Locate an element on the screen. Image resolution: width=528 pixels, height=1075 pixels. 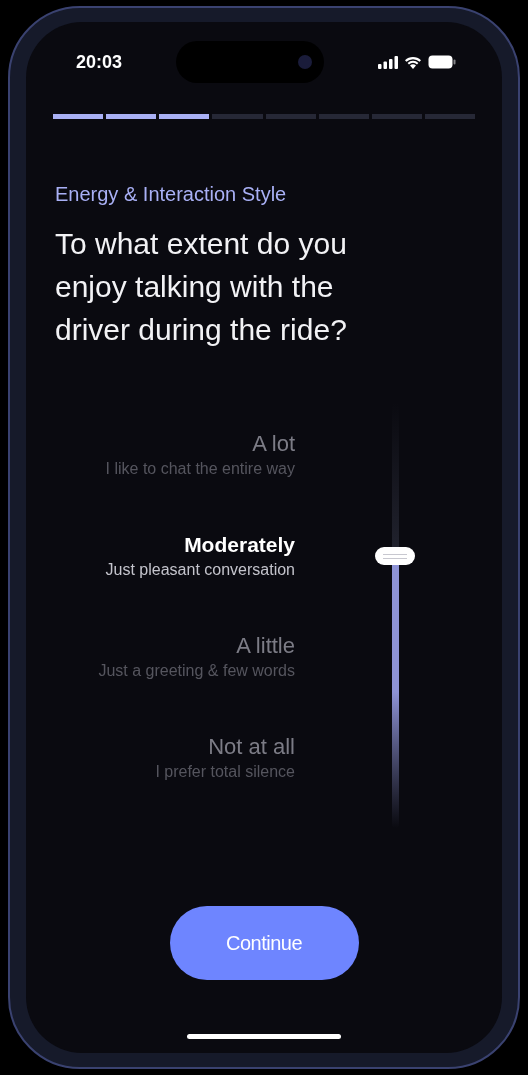
camera-icon is located at coordinates (305, 62).